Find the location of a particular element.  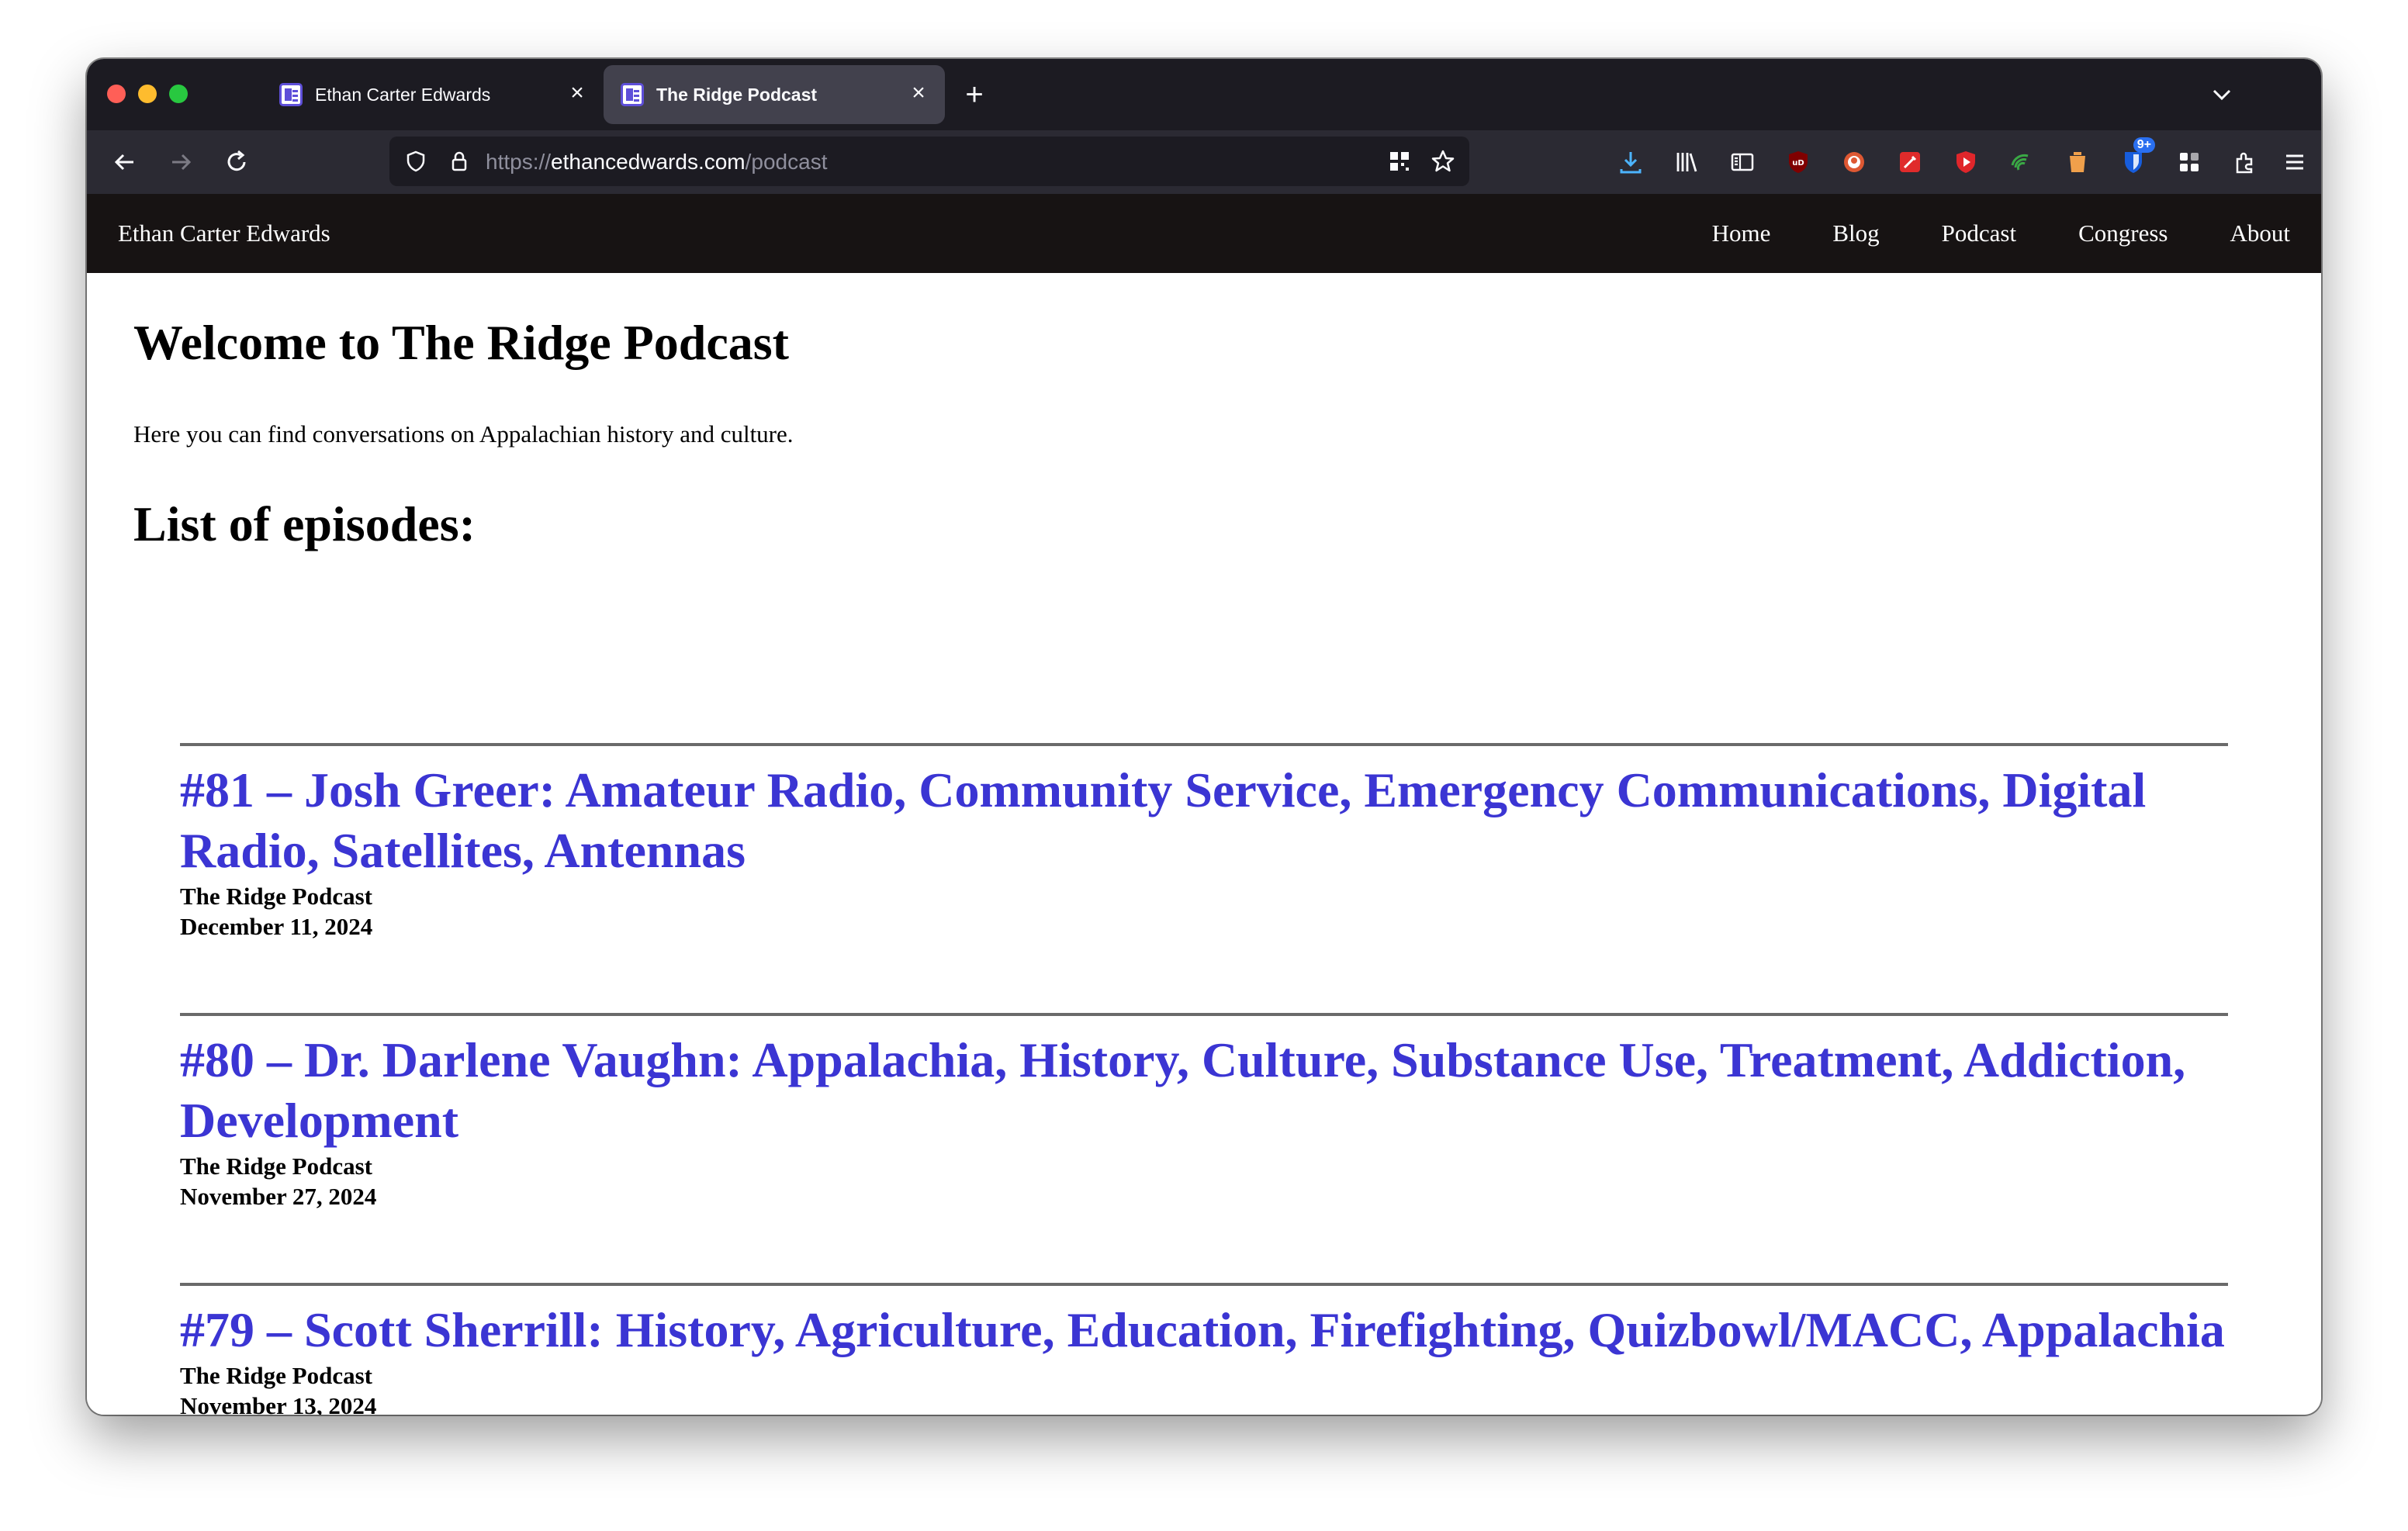

bookmark-star-icon is located at coordinates (1443, 161).